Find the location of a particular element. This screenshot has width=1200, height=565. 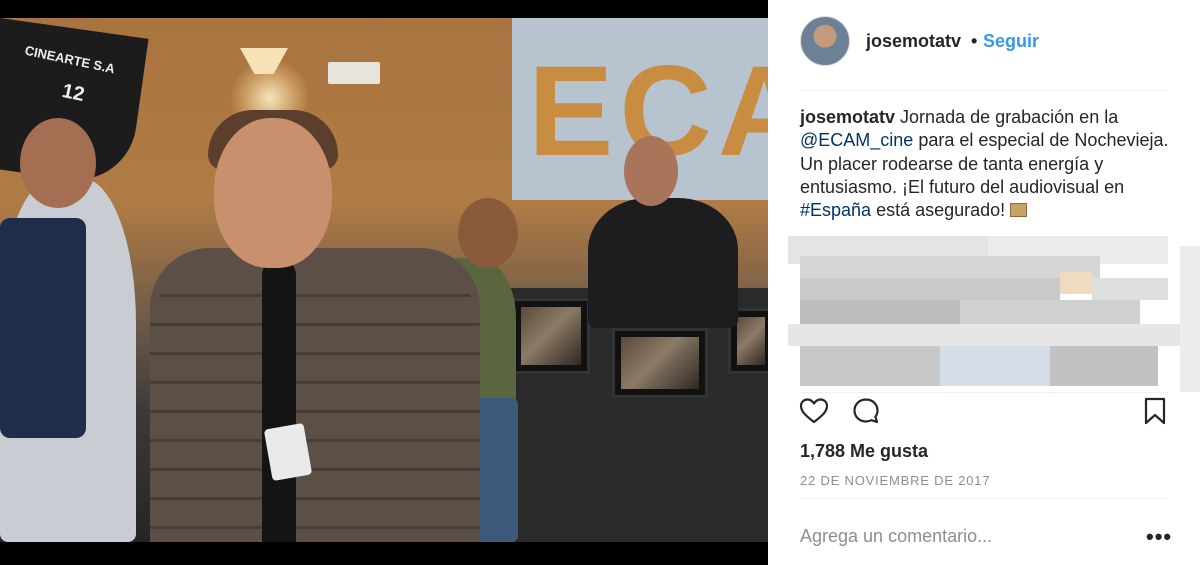

vest-quilting is located at coordinates (315, 405).